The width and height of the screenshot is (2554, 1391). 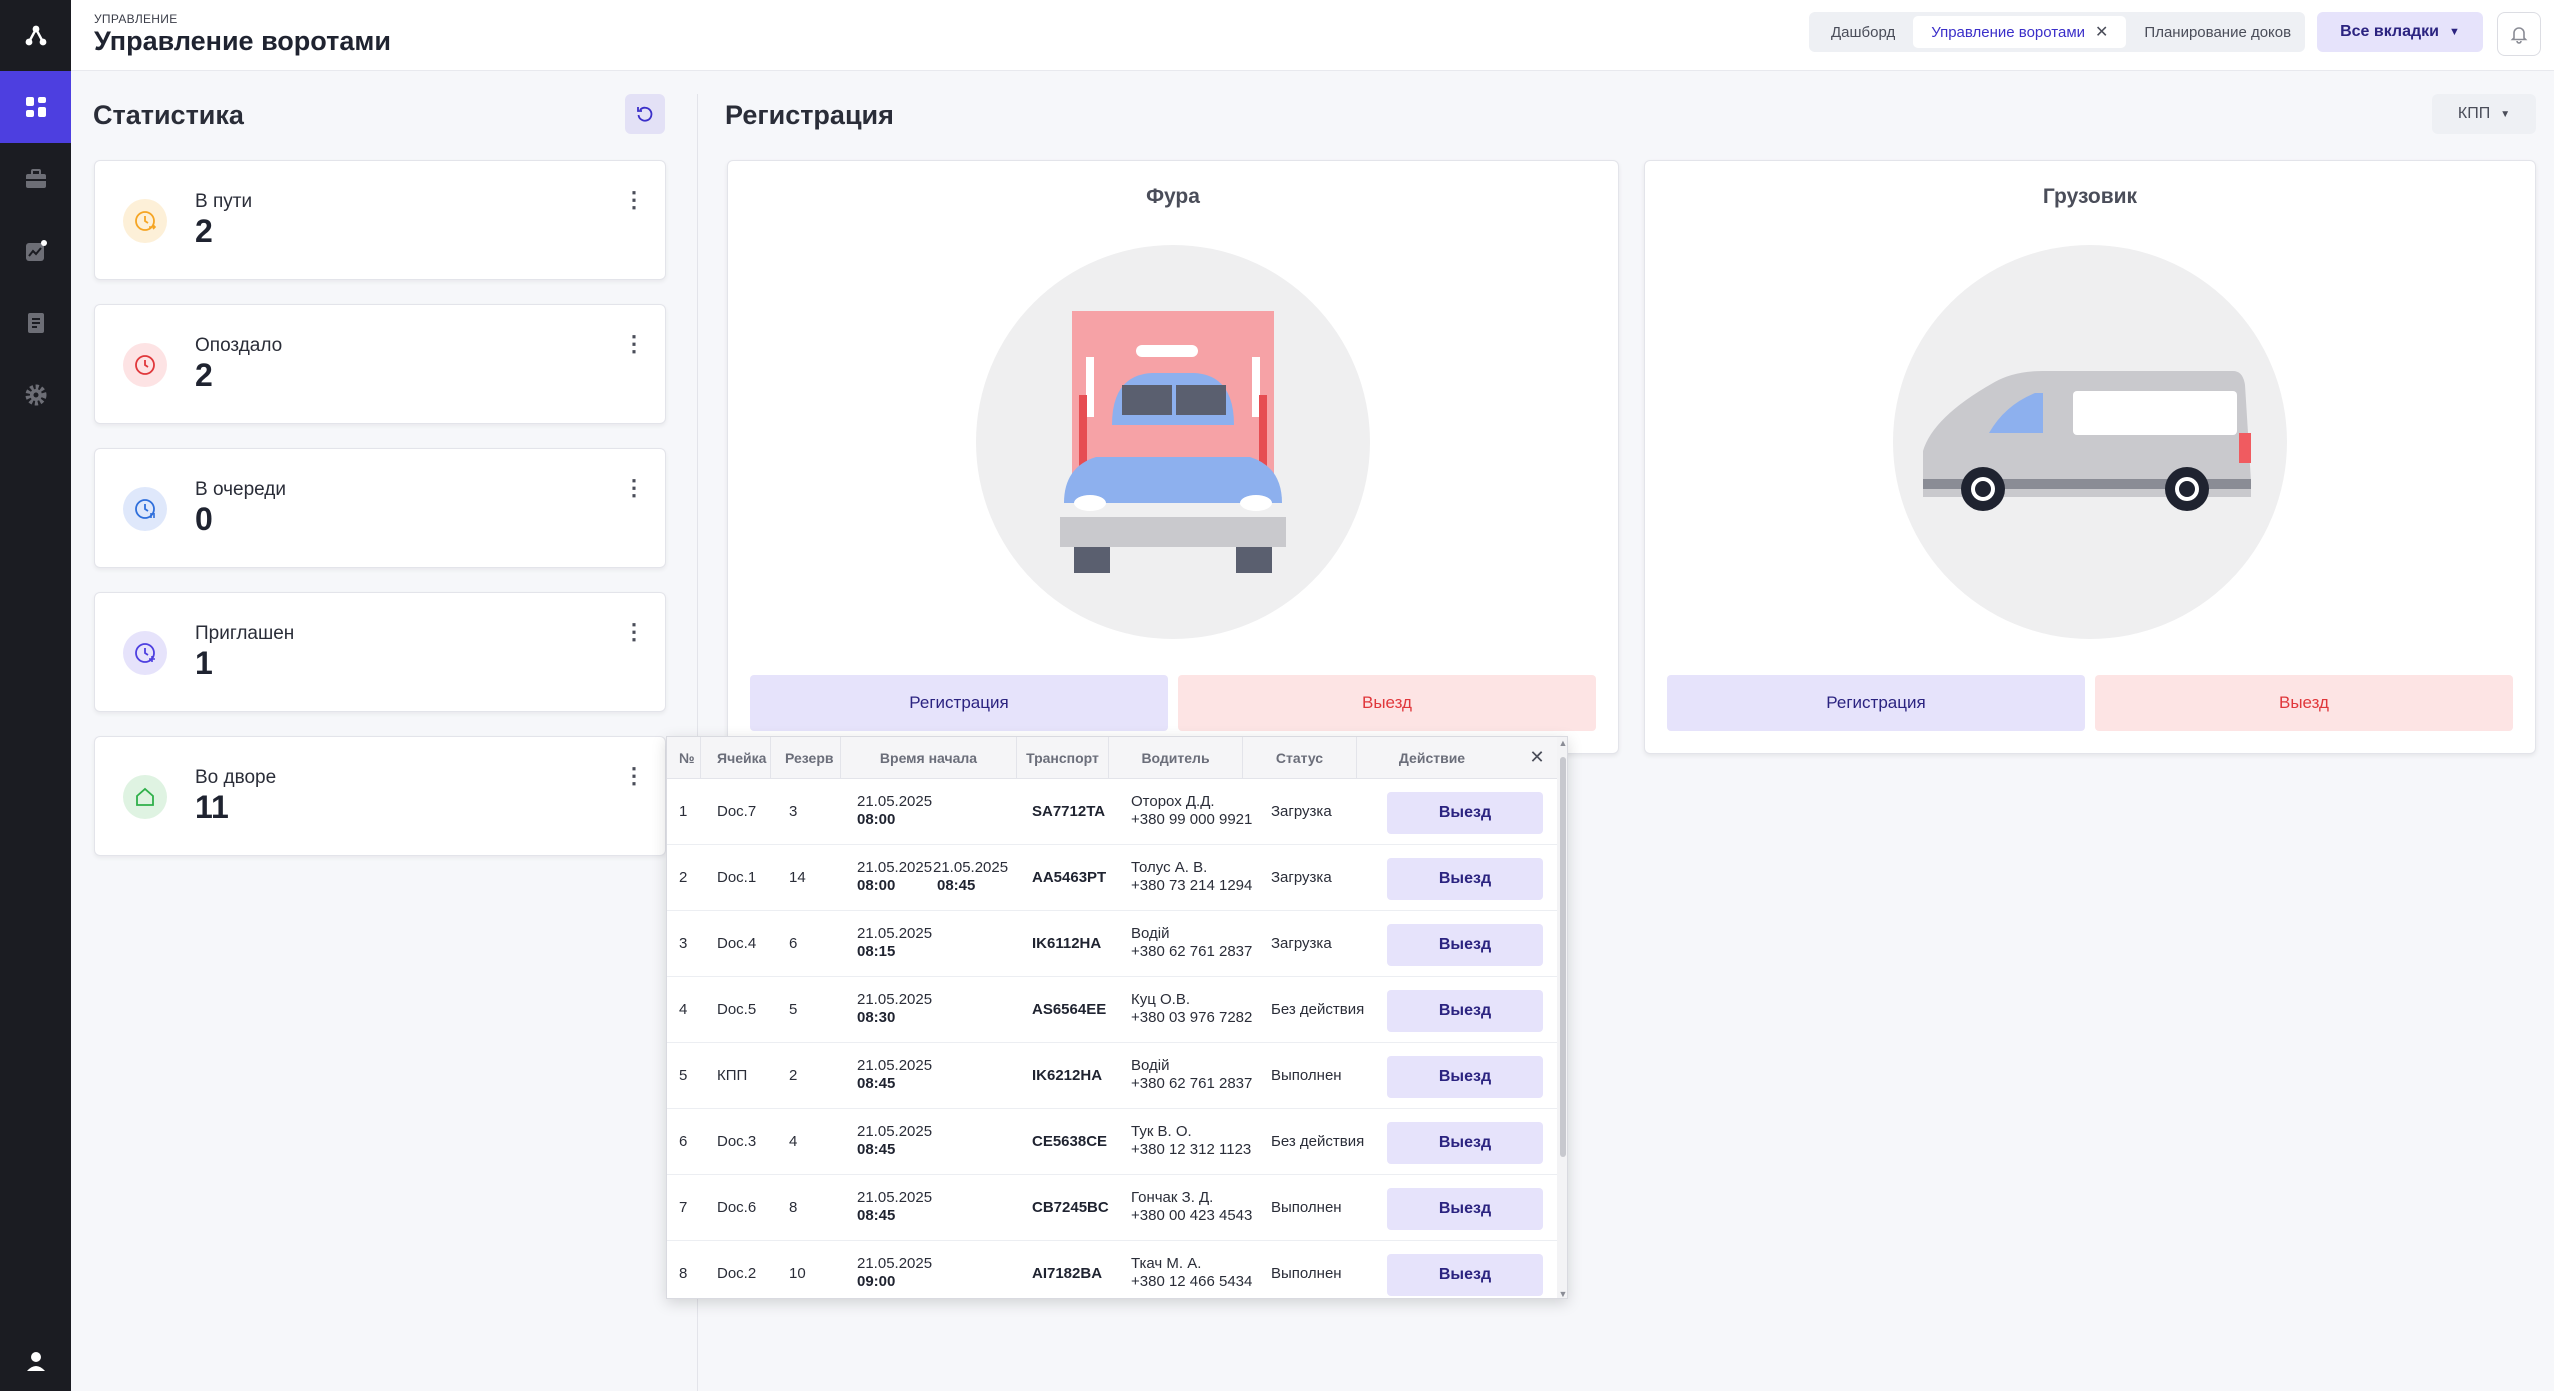 What do you see at coordinates (242, 41) in the screenshot?
I see `page-title: Управление воротами` at bounding box center [242, 41].